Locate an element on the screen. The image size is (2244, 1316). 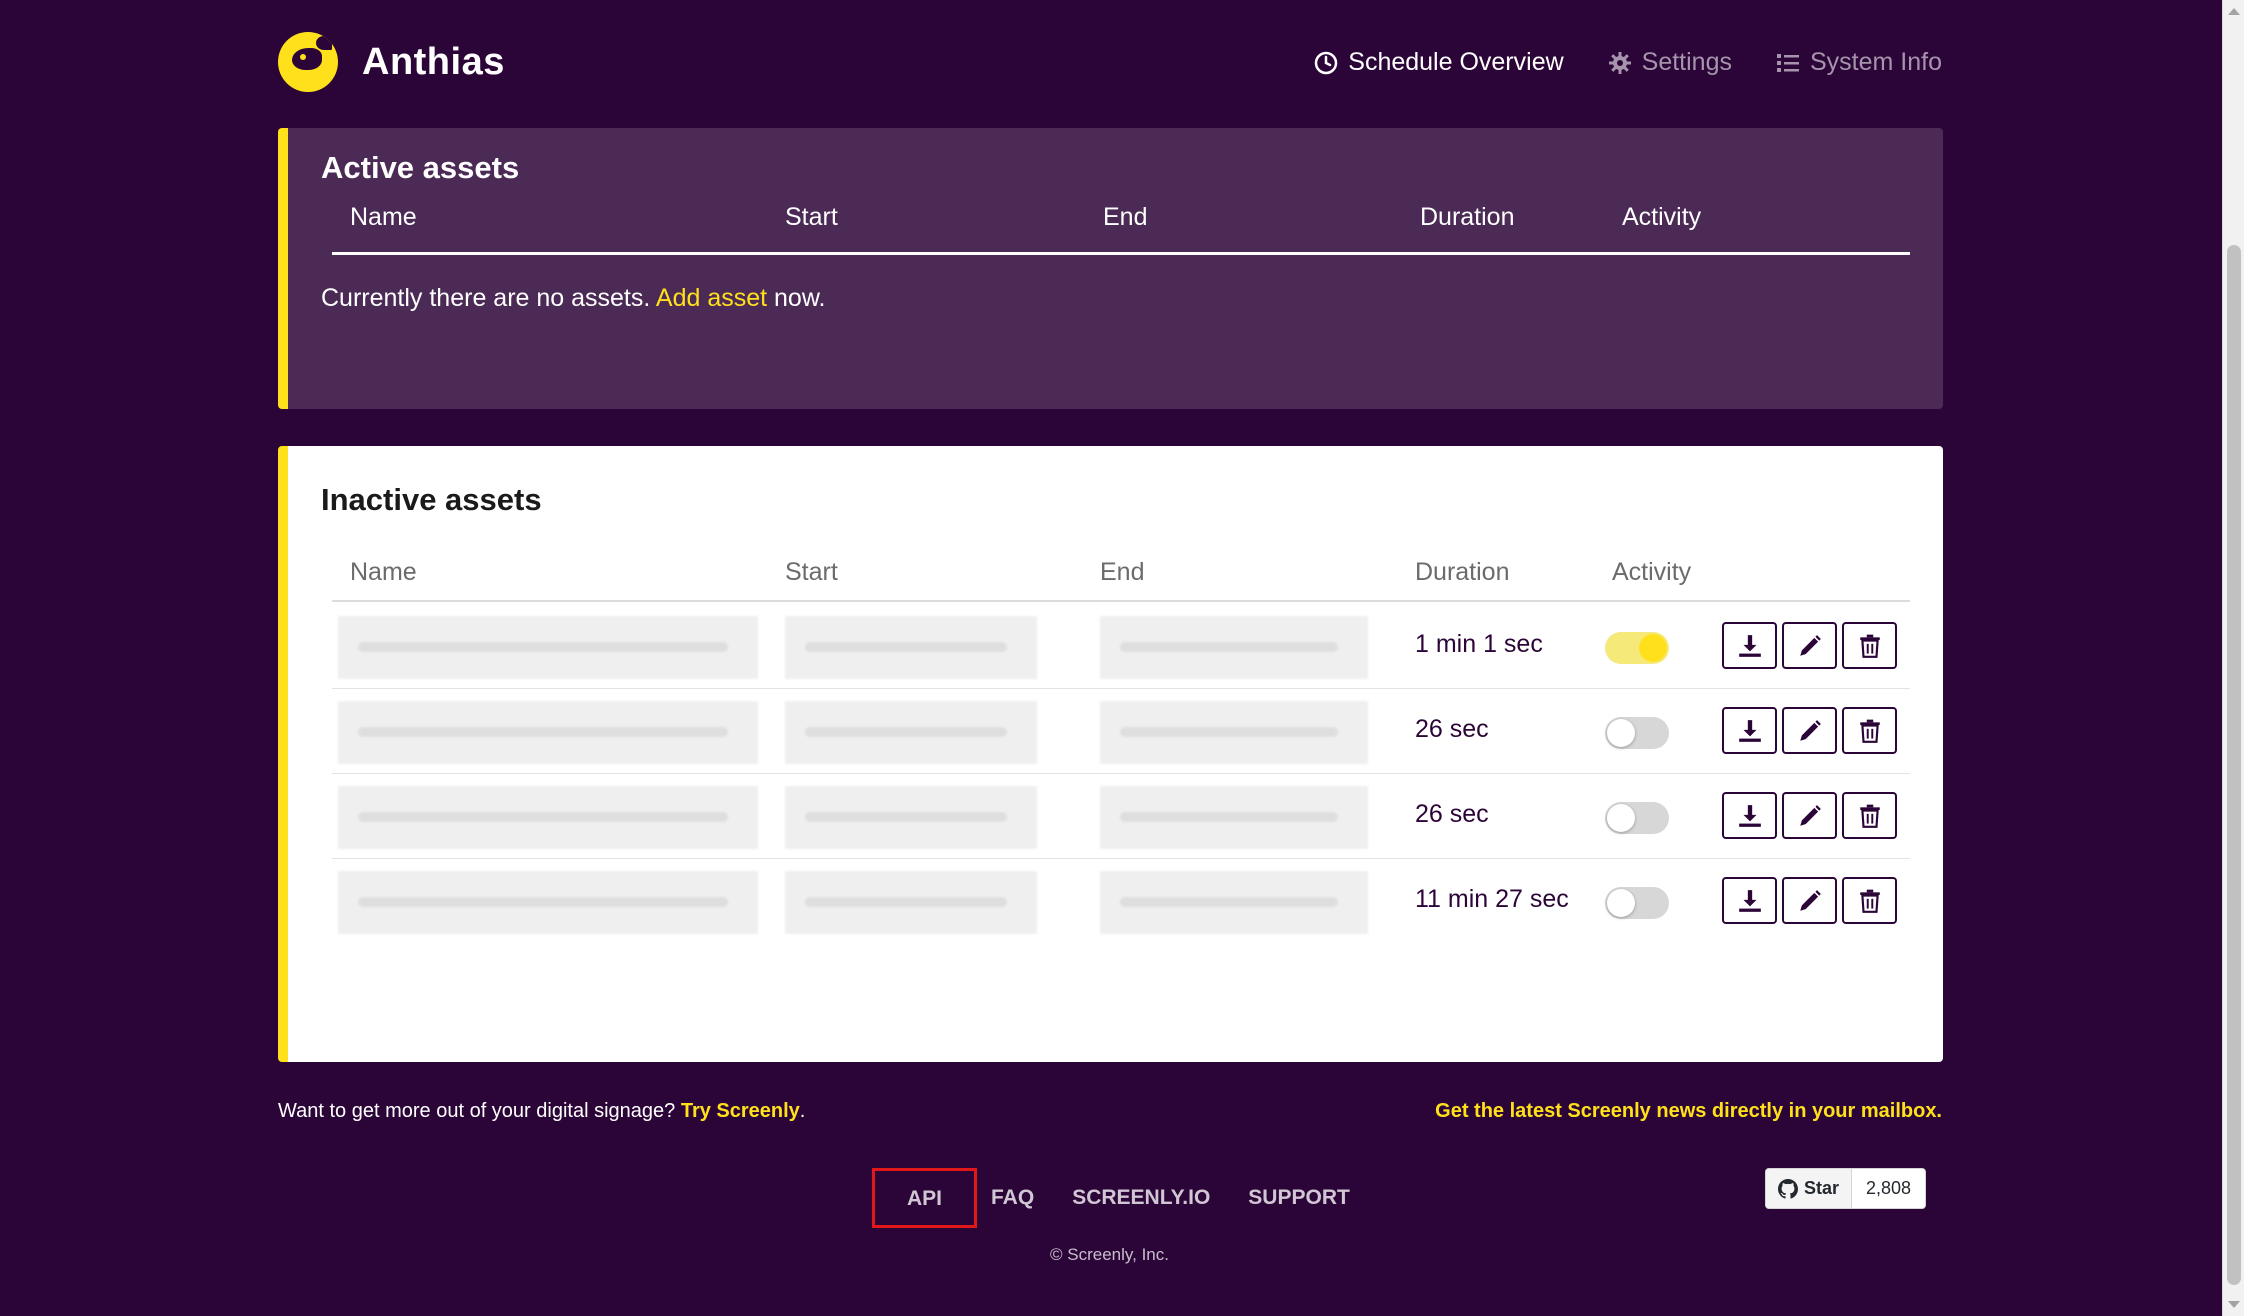
nav-schedule-overview: Schedule Overview is located at coordinates (1439, 62).